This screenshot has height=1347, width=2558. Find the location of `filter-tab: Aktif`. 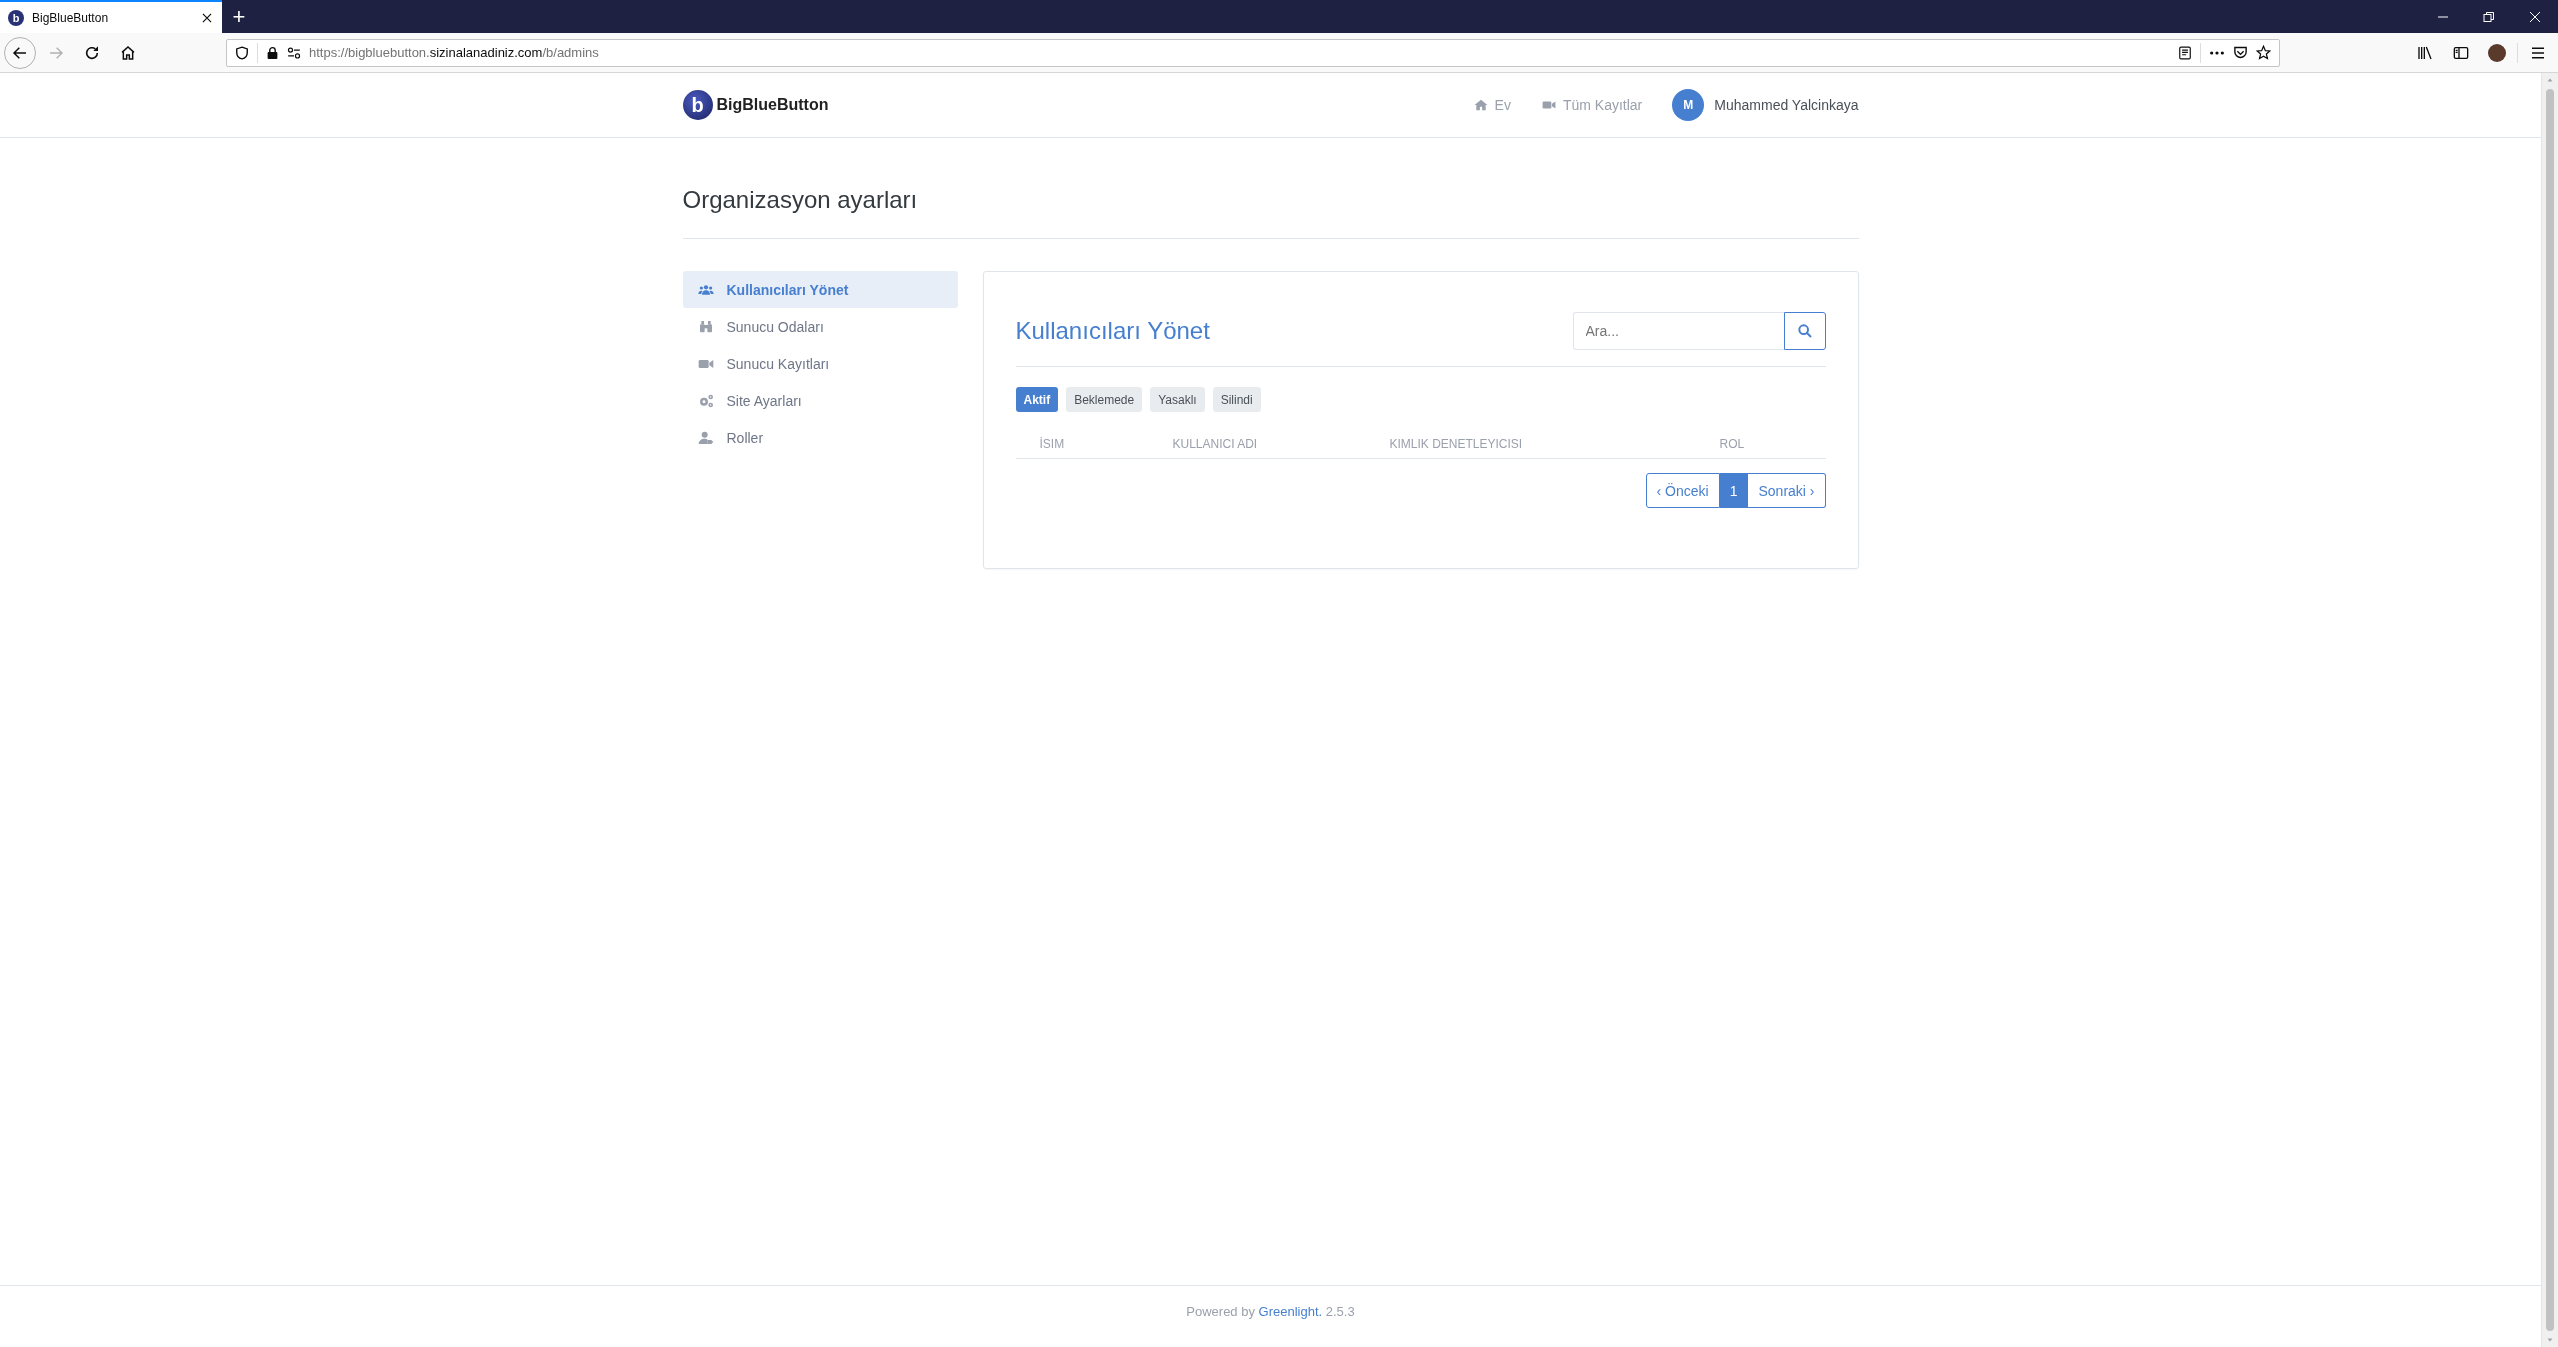

filter-tab: Aktif is located at coordinates (1037, 399).